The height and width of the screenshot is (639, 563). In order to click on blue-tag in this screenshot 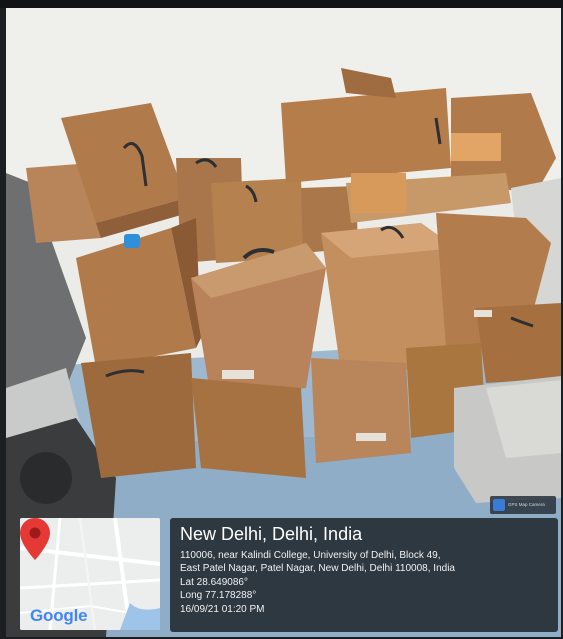, I will do `click(132, 241)`.